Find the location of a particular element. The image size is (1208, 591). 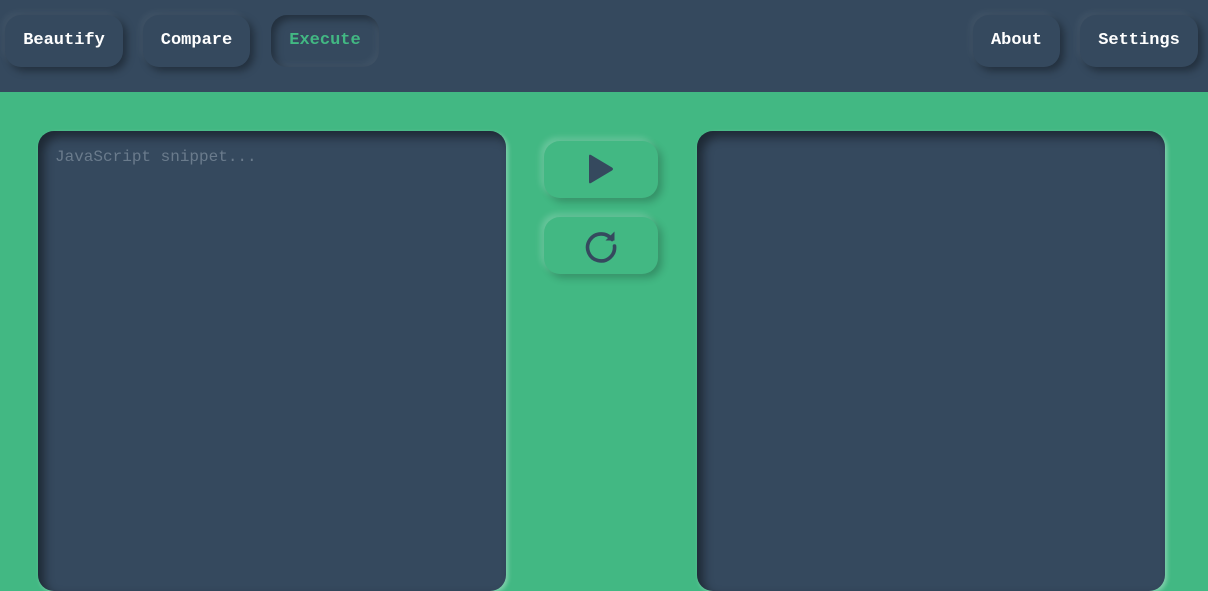

play-icon is located at coordinates (601, 168).